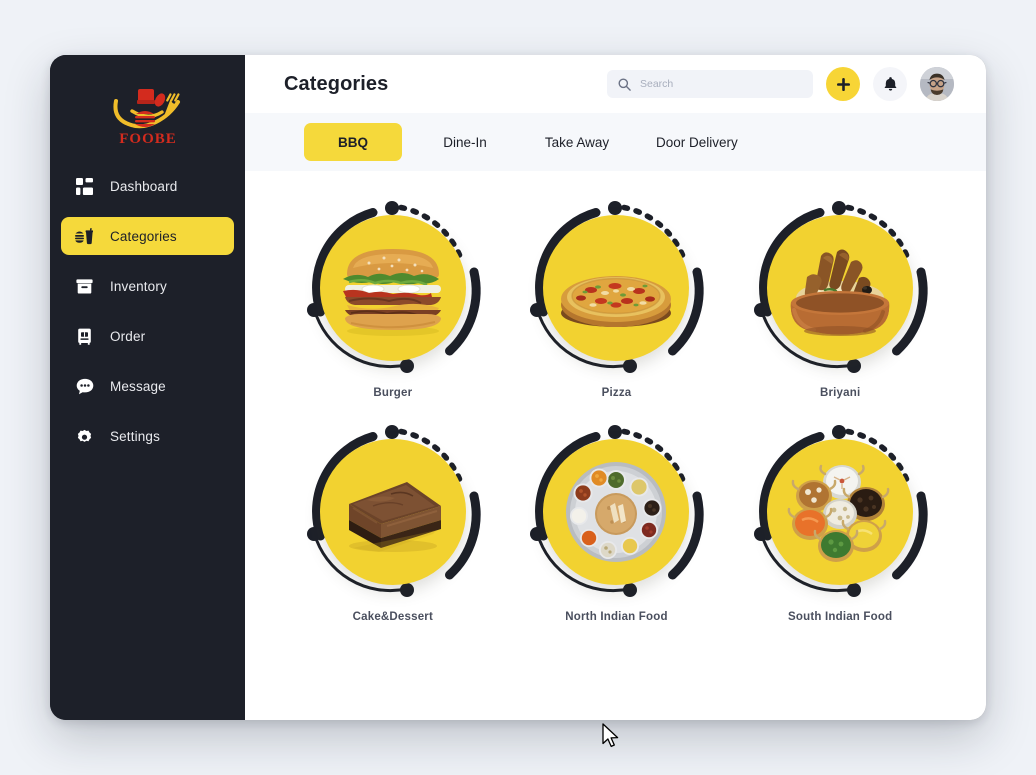 This screenshot has height=775, width=1036. I want to click on category-card-cake-dessert: Cake&Dessert, so click(393, 520).